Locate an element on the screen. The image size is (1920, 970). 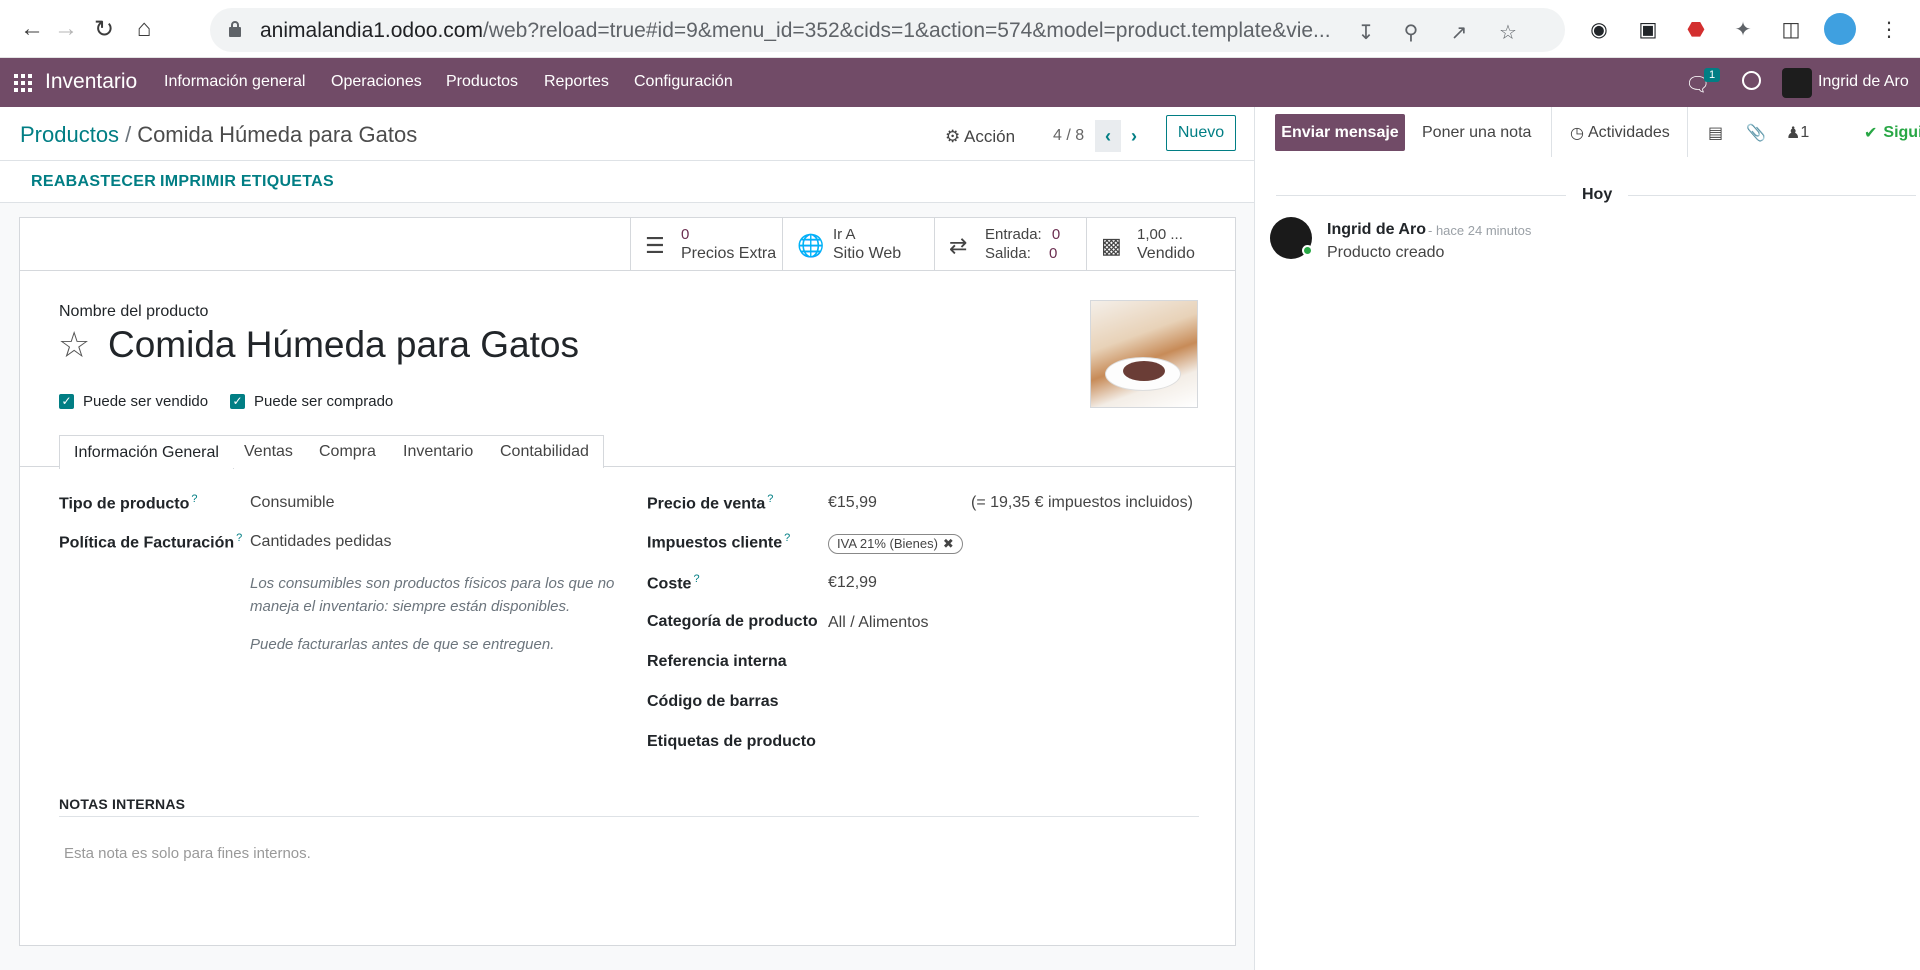
extra-prices-stat-button: ☰ 0 Precios Extra is located at coordinates (706, 244).